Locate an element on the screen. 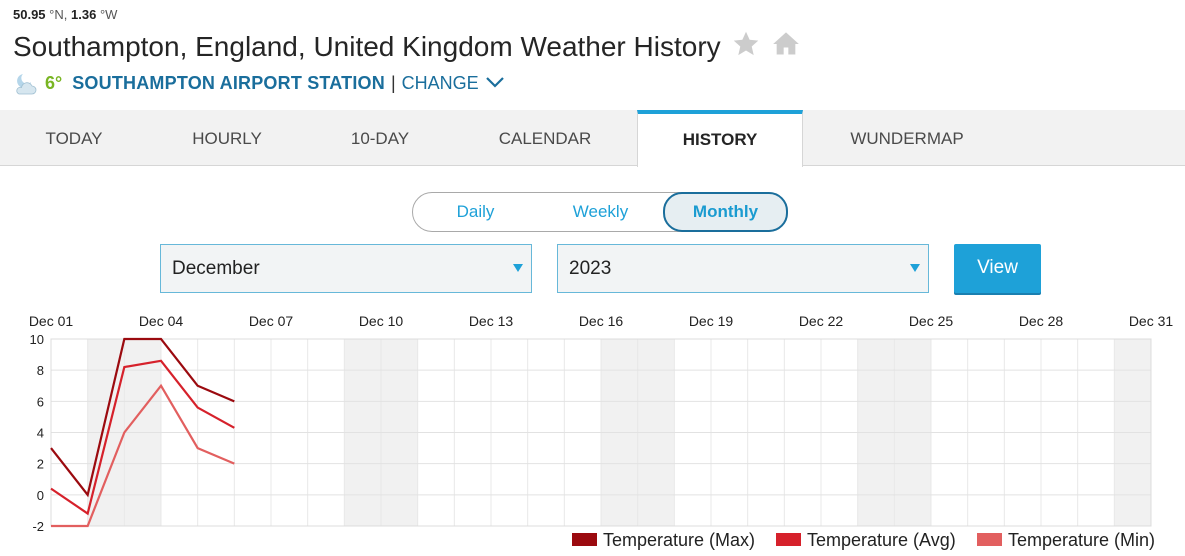  tab-calendar: CALENDAR is located at coordinates (545, 138).